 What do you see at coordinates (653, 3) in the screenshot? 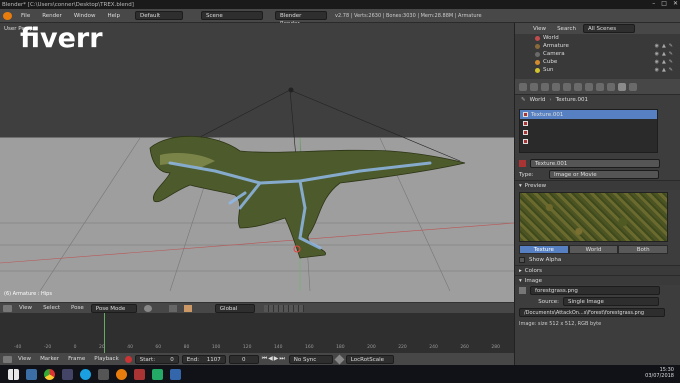
I see `minimize-button: –` at bounding box center [653, 3].